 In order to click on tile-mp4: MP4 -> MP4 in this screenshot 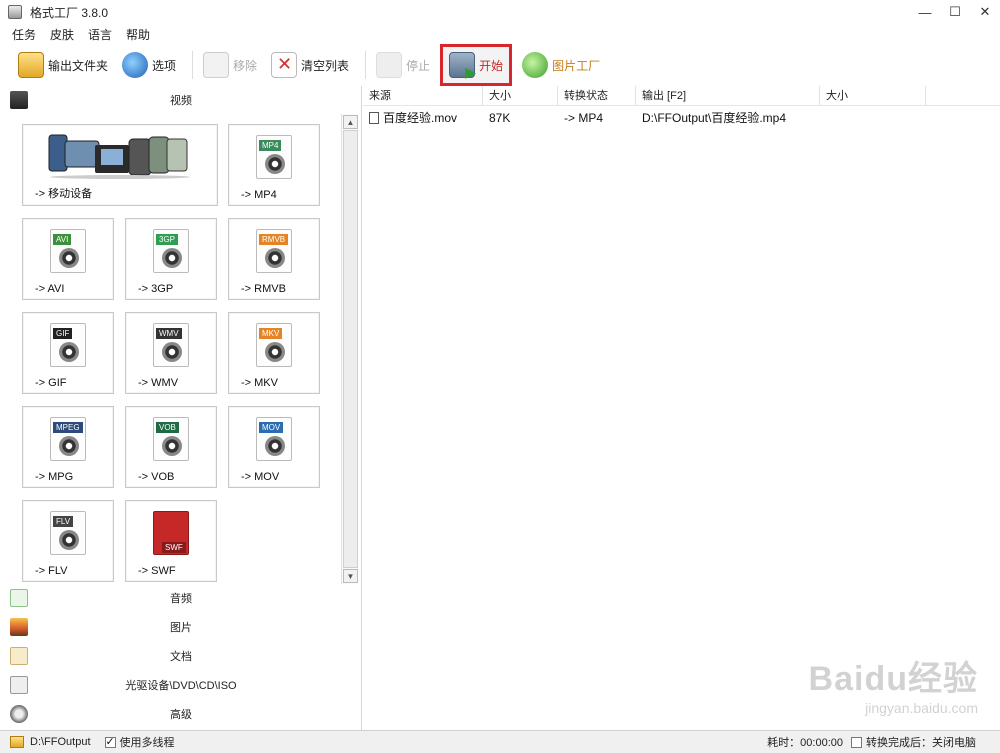, I will do `click(274, 165)`.